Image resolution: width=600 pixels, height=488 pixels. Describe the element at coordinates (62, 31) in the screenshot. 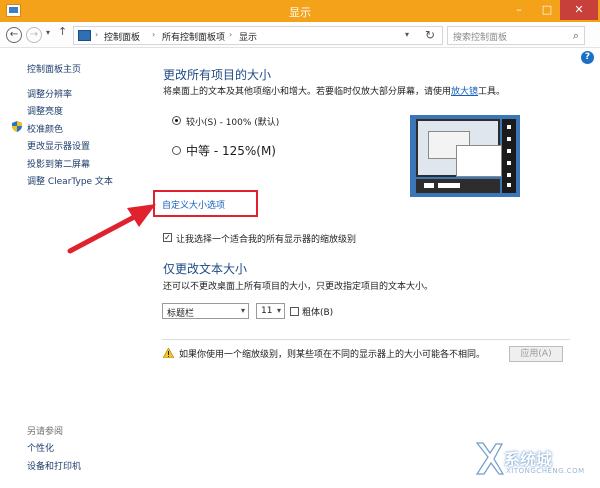

I see `up-button: ↑` at that location.